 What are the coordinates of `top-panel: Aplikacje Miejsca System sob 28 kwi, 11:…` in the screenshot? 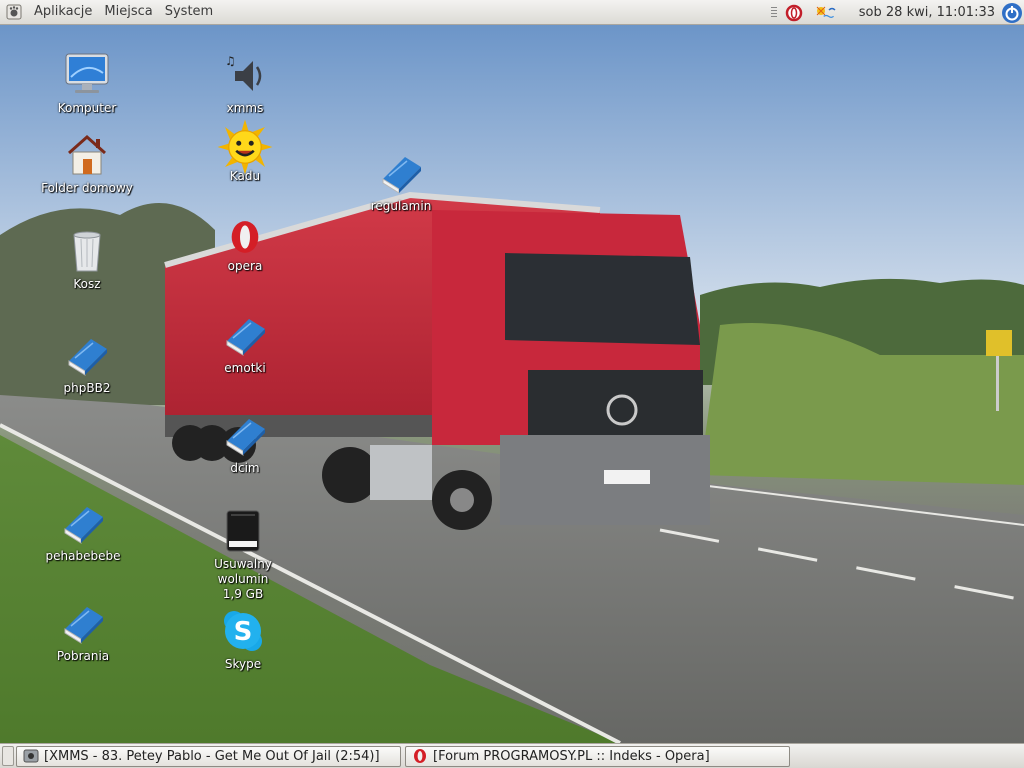 It's located at (512, 12).